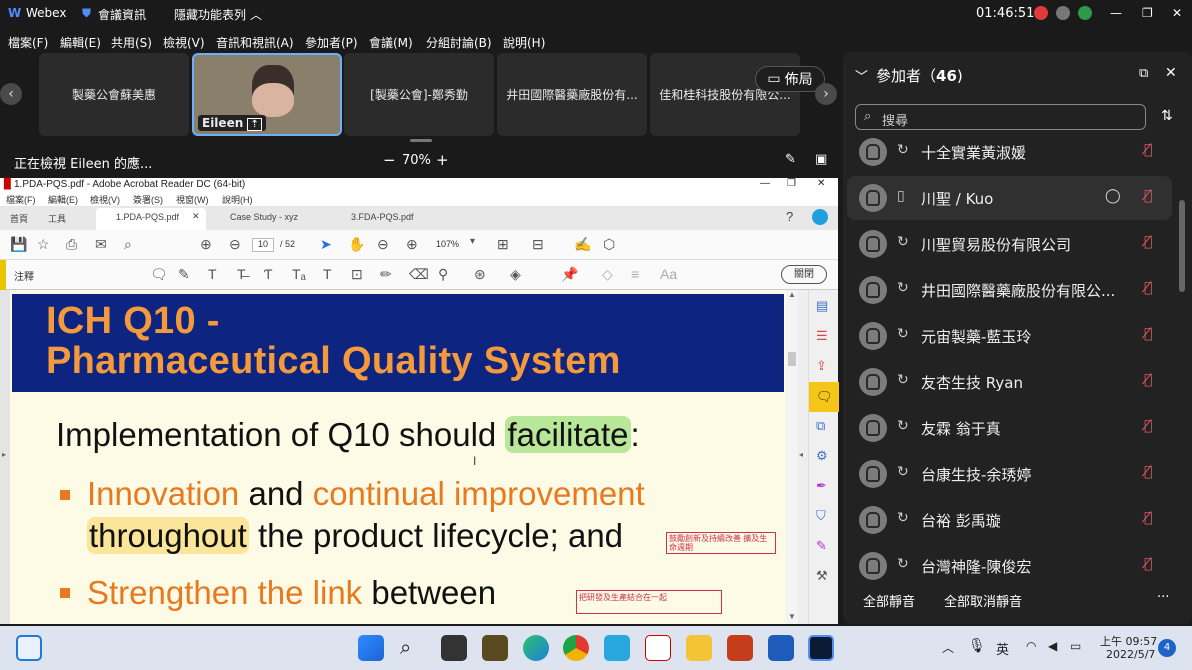  What do you see at coordinates (192, 199) in the screenshot?
I see `acro-menu-window: 視窗(W)` at bounding box center [192, 199].